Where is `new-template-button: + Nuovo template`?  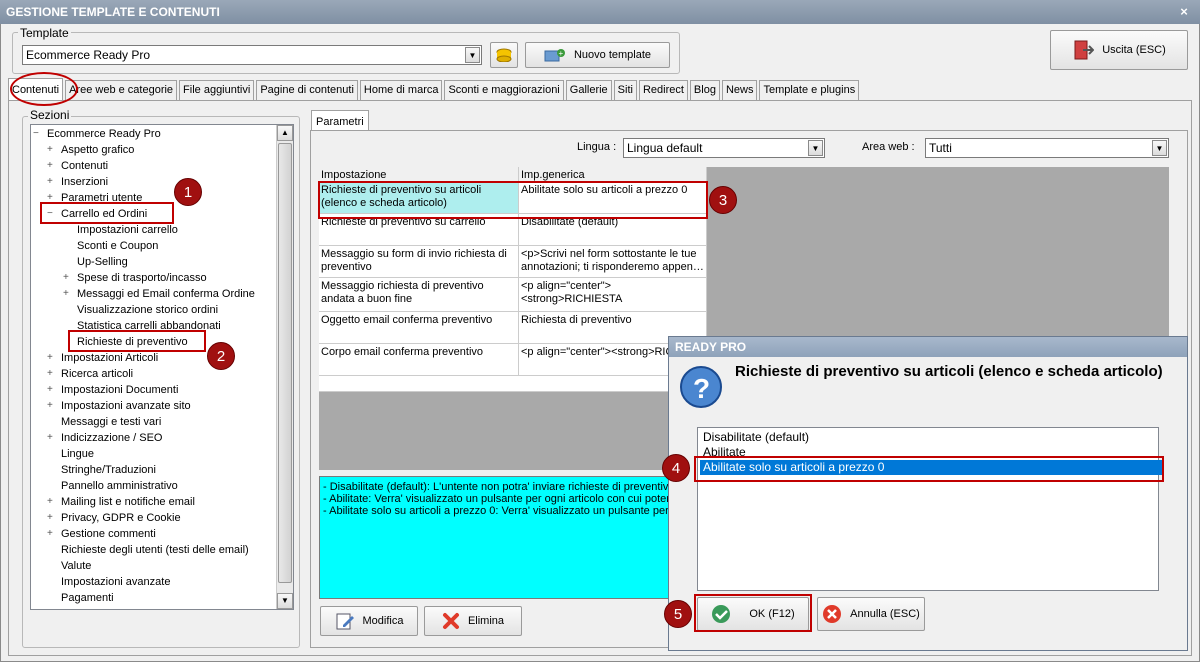
new-template-button: + Nuovo template is located at coordinates (597, 55).